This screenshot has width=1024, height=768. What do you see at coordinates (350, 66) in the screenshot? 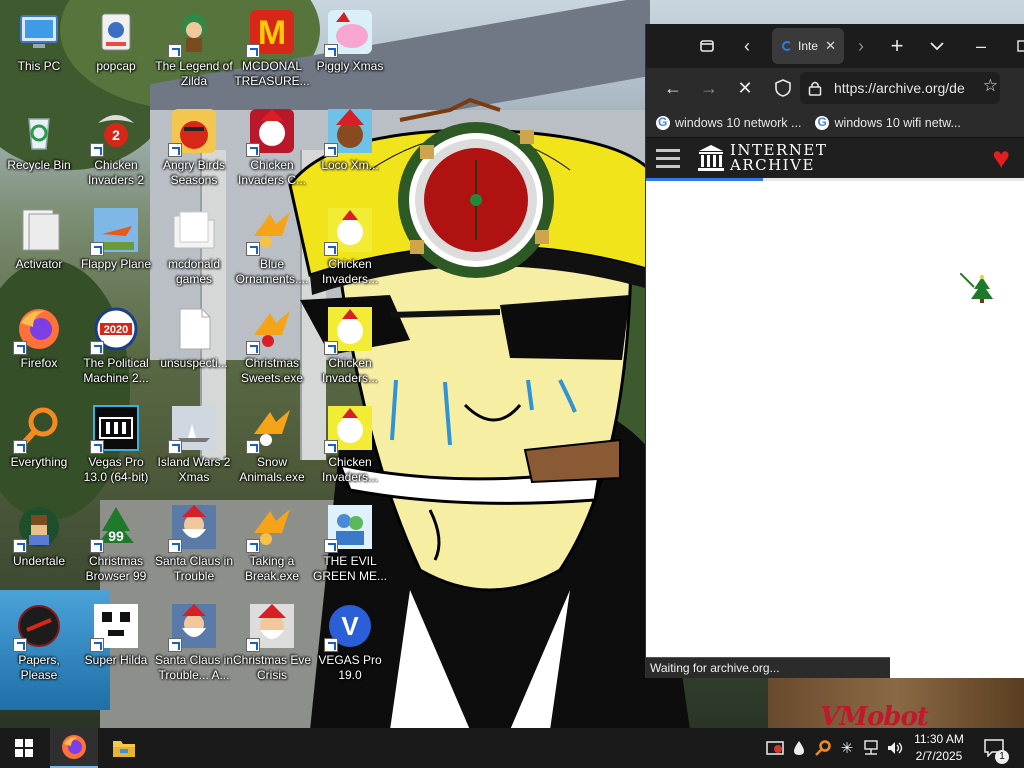
I see `desktop-icon-label: Piggly Xmas` at bounding box center [350, 66].